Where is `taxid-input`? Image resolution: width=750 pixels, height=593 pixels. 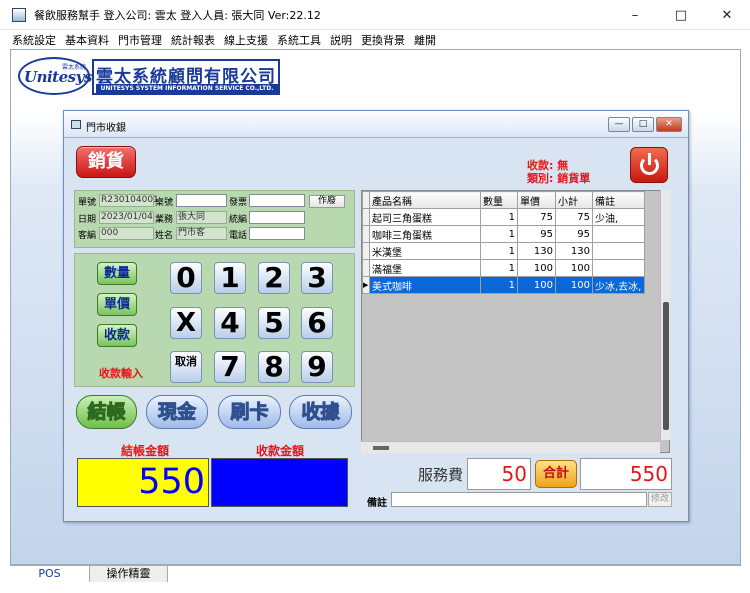
taxid-input is located at coordinates (277, 217).